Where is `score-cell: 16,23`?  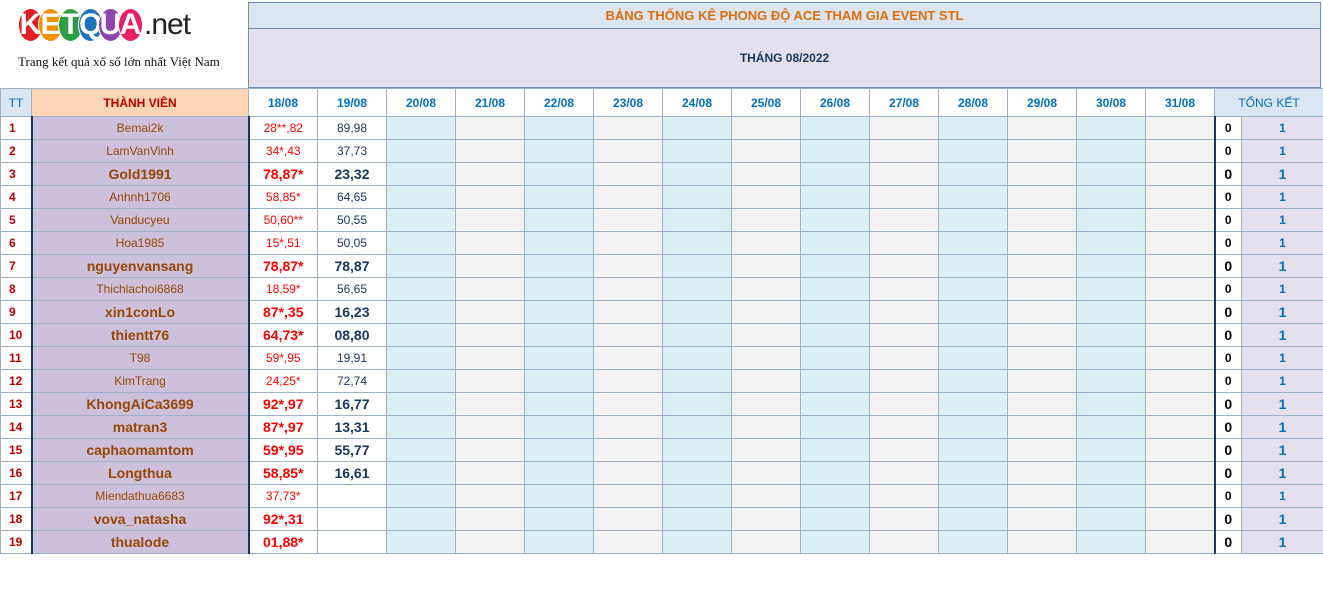
score-cell: 16,23 is located at coordinates (352, 312).